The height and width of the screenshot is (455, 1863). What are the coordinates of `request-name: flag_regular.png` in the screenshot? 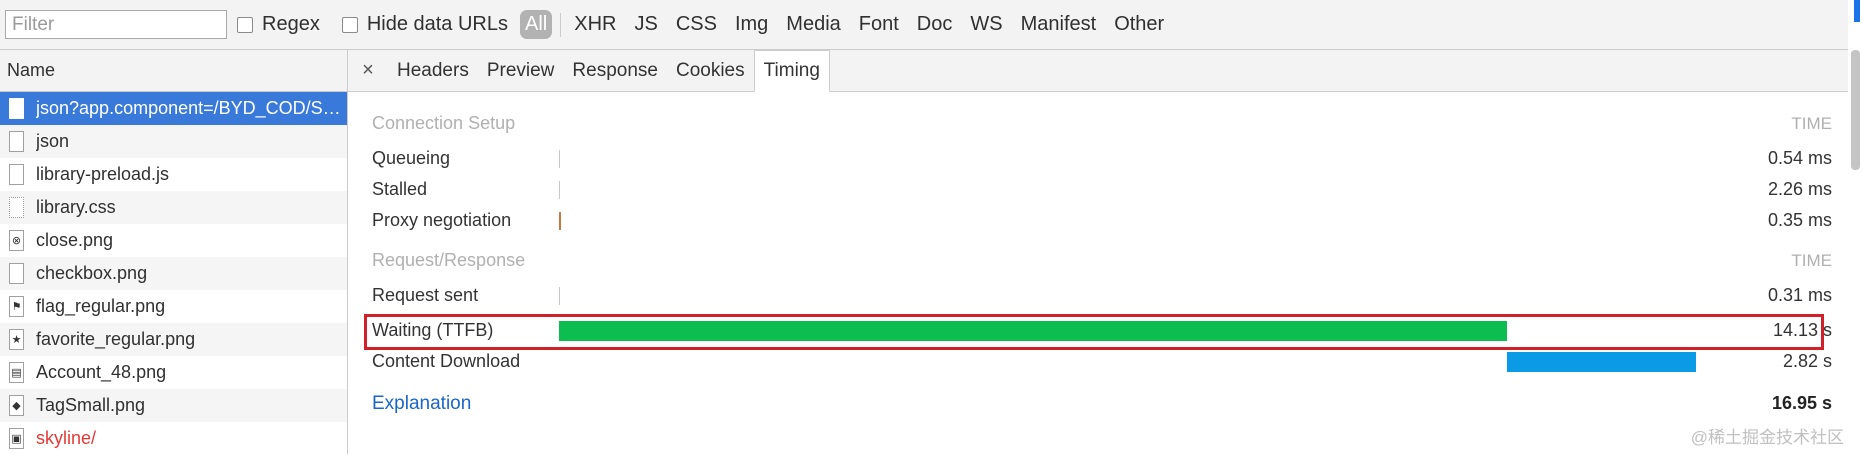 It's located at (101, 306).